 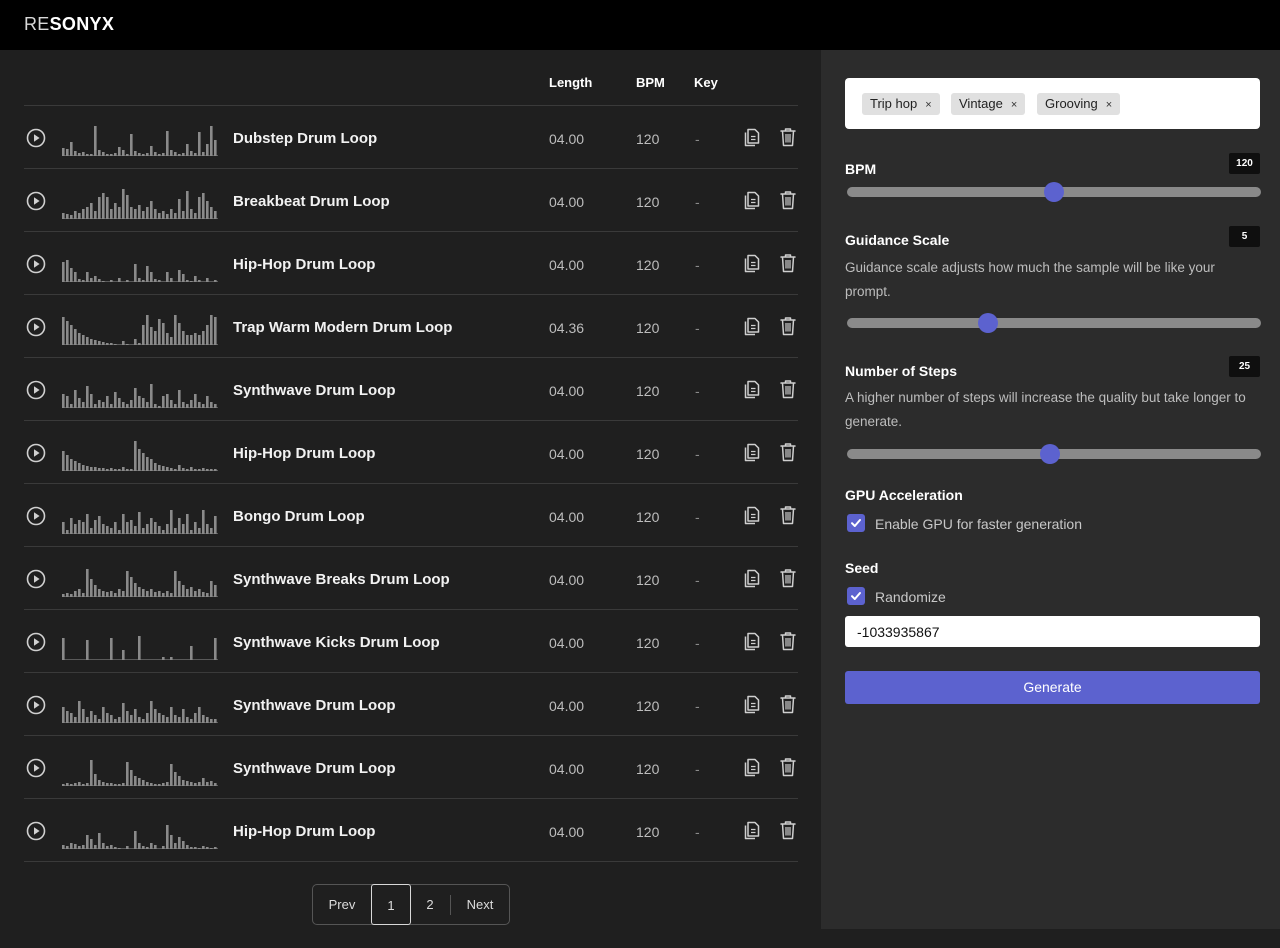 I want to click on seed-input, so click(x=1052, y=631).